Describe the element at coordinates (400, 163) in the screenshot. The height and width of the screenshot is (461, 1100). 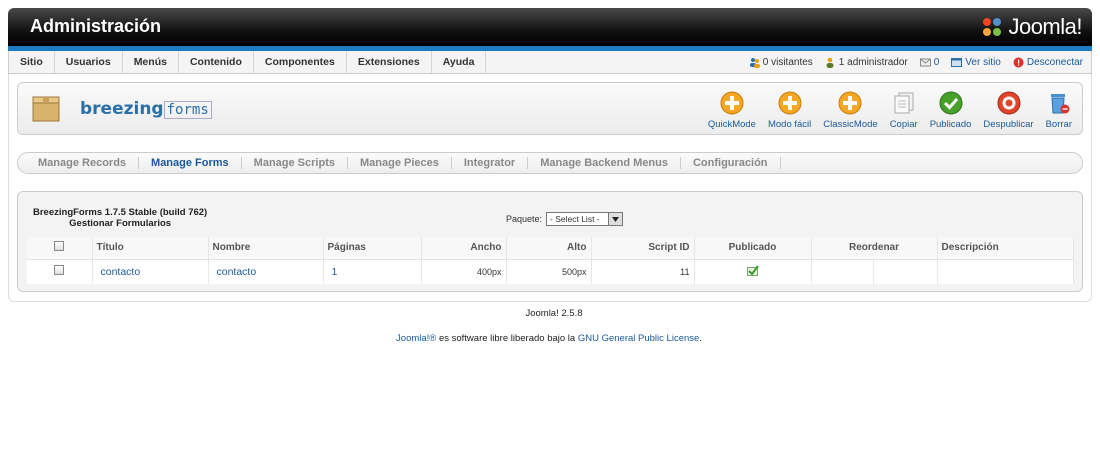
I see `tab-manage-pieces: Manage Pieces` at that location.